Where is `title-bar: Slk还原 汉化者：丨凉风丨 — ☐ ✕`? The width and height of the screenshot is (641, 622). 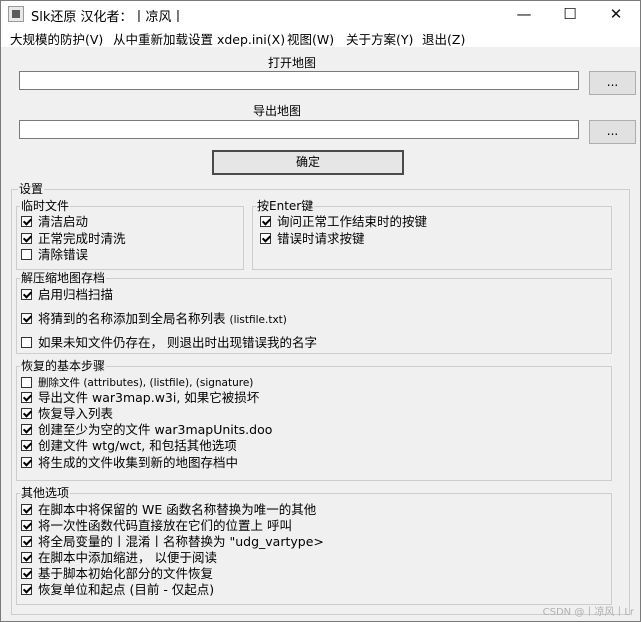
title-bar: Slk还原 汉化者：丨凉风丨 — ☐ ✕ is located at coordinates (320, 14).